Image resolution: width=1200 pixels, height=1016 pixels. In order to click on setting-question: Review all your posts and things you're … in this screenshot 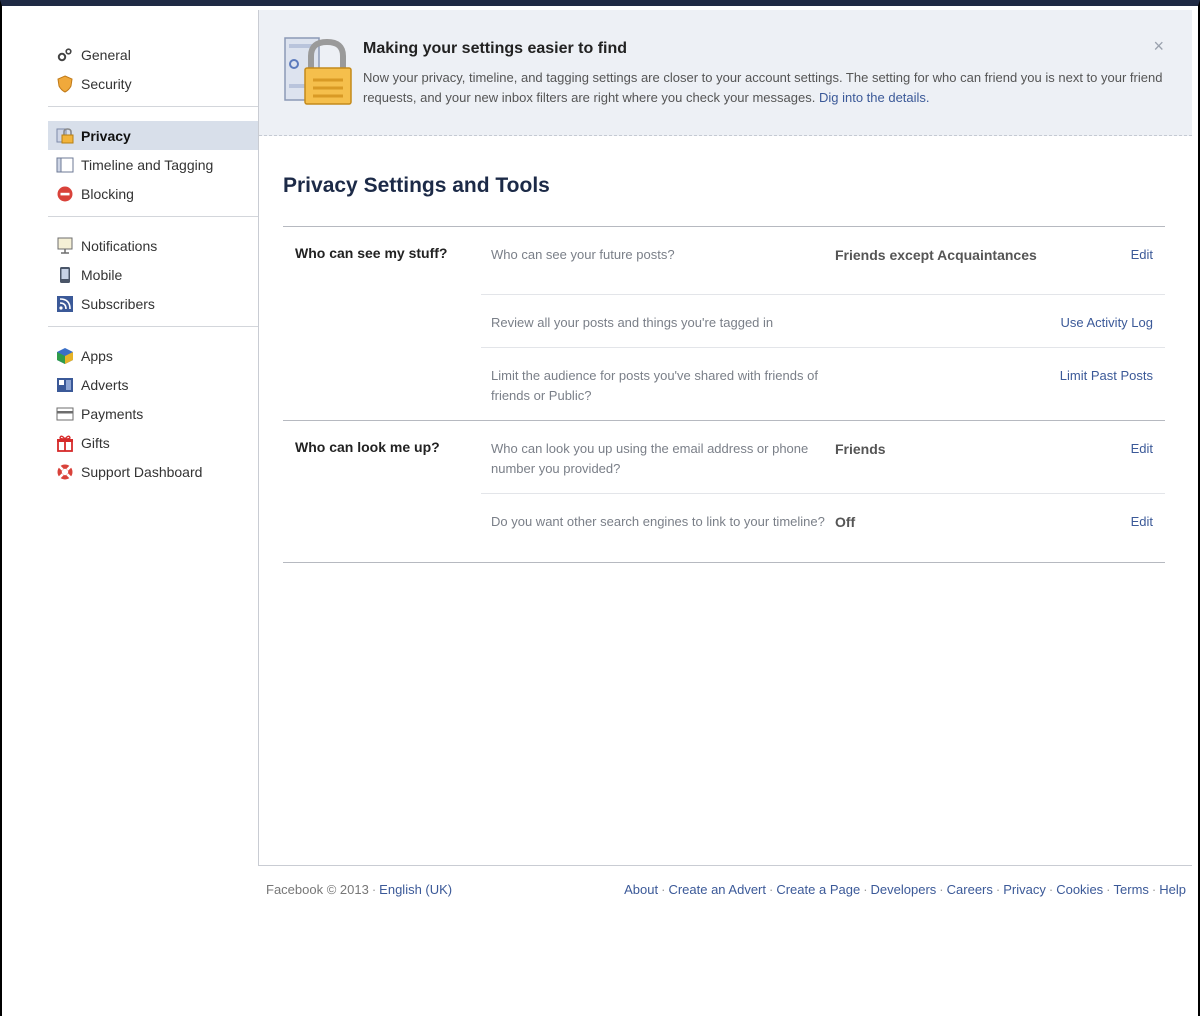, I will do `click(632, 322)`.